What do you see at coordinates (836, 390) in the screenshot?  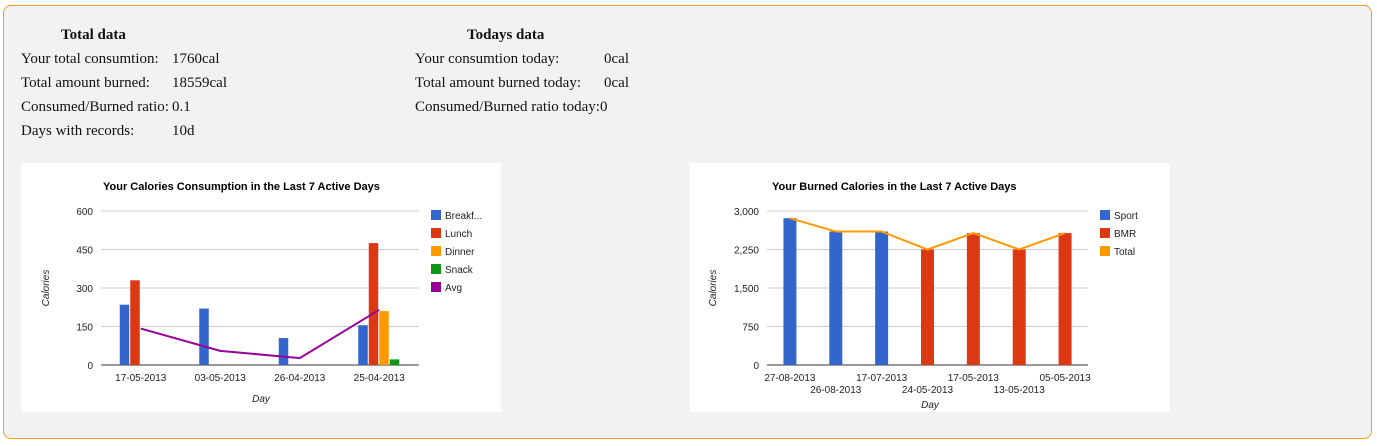 I see `x-tick-label: 26-08-2013` at bounding box center [836, 390].